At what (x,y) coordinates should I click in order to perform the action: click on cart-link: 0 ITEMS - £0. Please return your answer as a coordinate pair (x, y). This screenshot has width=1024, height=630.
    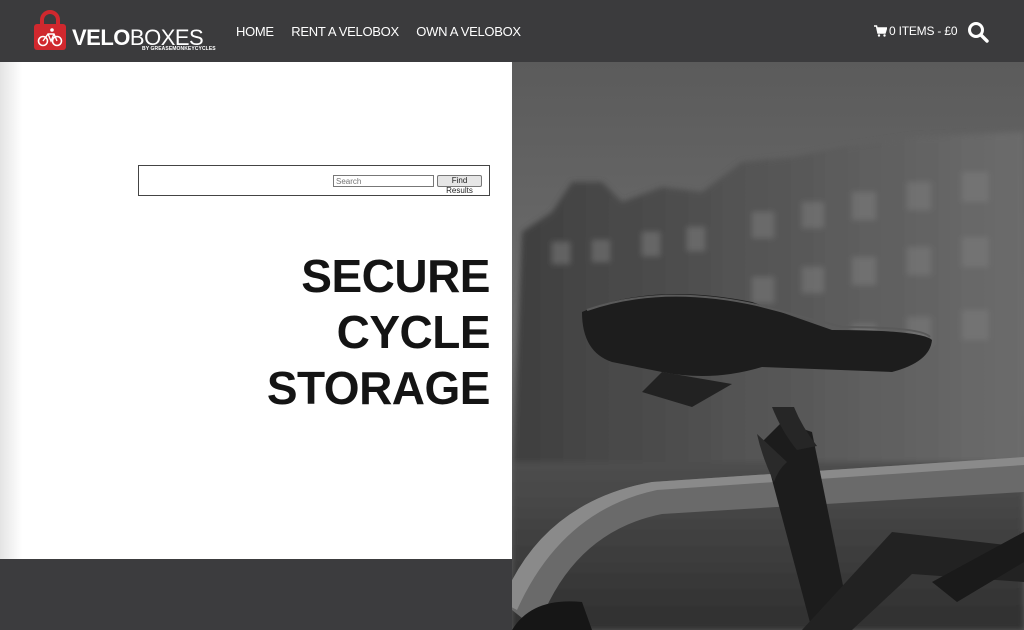
    Looking at the image, I should click on (915, 31).